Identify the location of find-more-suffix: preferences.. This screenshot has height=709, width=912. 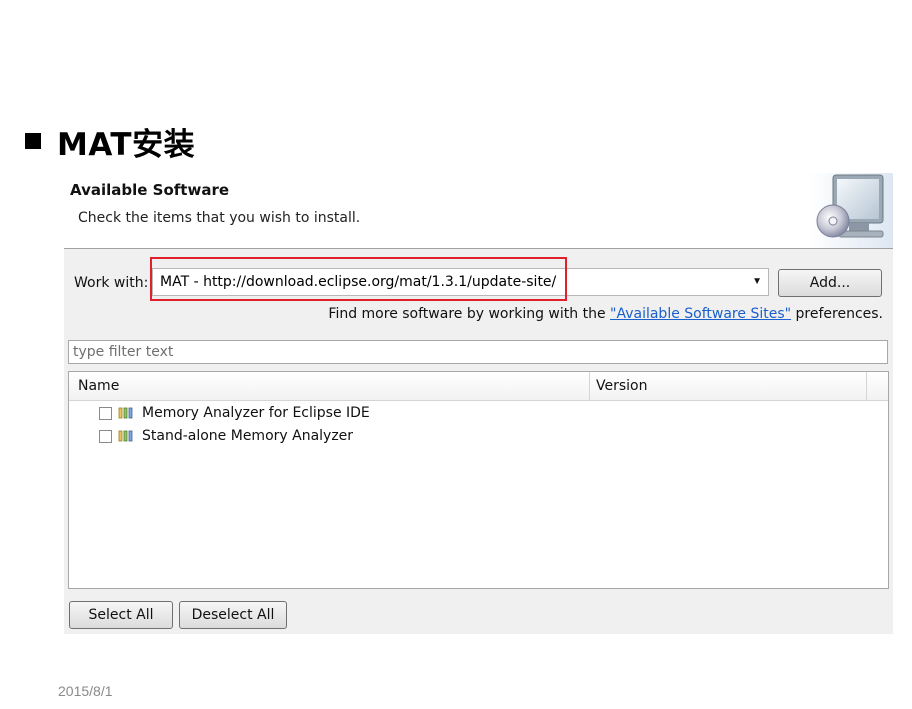
(837, 314).